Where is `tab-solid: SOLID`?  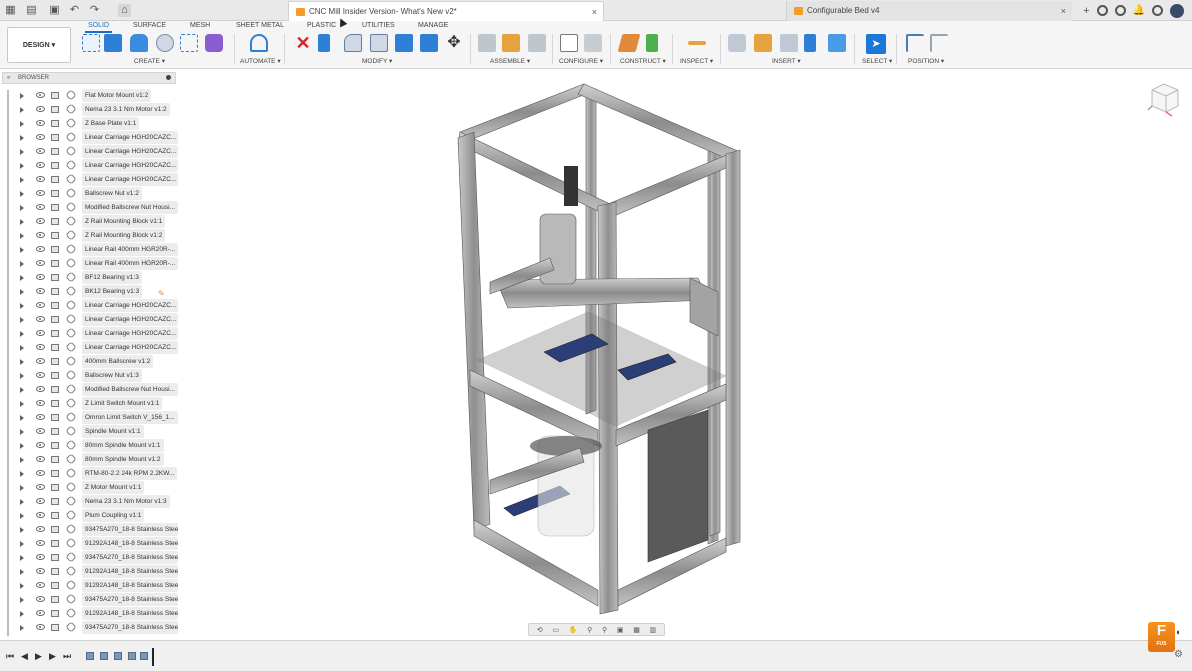 tab-solid: SOLID is located at coordinates (98, 27).